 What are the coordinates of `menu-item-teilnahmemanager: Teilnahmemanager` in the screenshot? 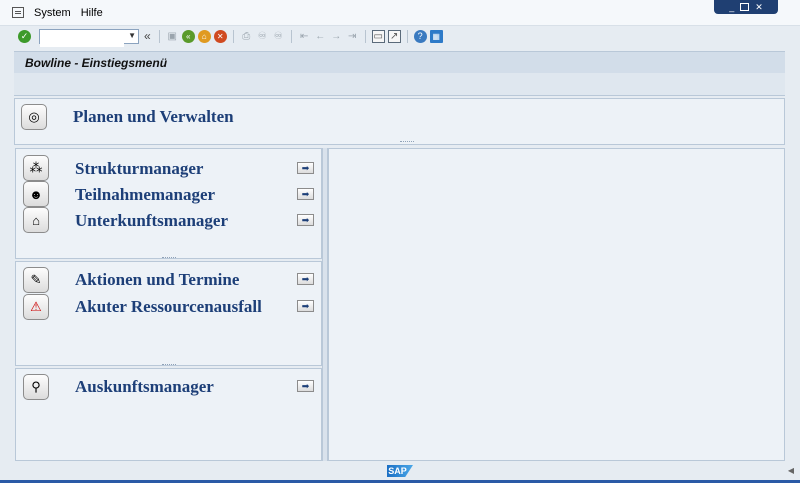 It's located at (145, 195).